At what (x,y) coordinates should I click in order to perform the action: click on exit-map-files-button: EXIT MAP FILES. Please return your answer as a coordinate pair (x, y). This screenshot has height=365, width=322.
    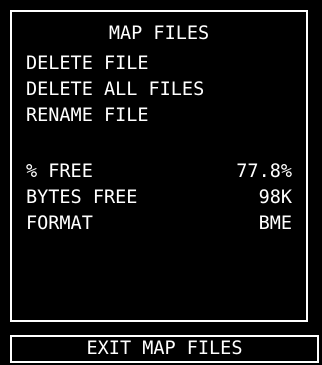
    Looking at the image, I should click on (164, 349).